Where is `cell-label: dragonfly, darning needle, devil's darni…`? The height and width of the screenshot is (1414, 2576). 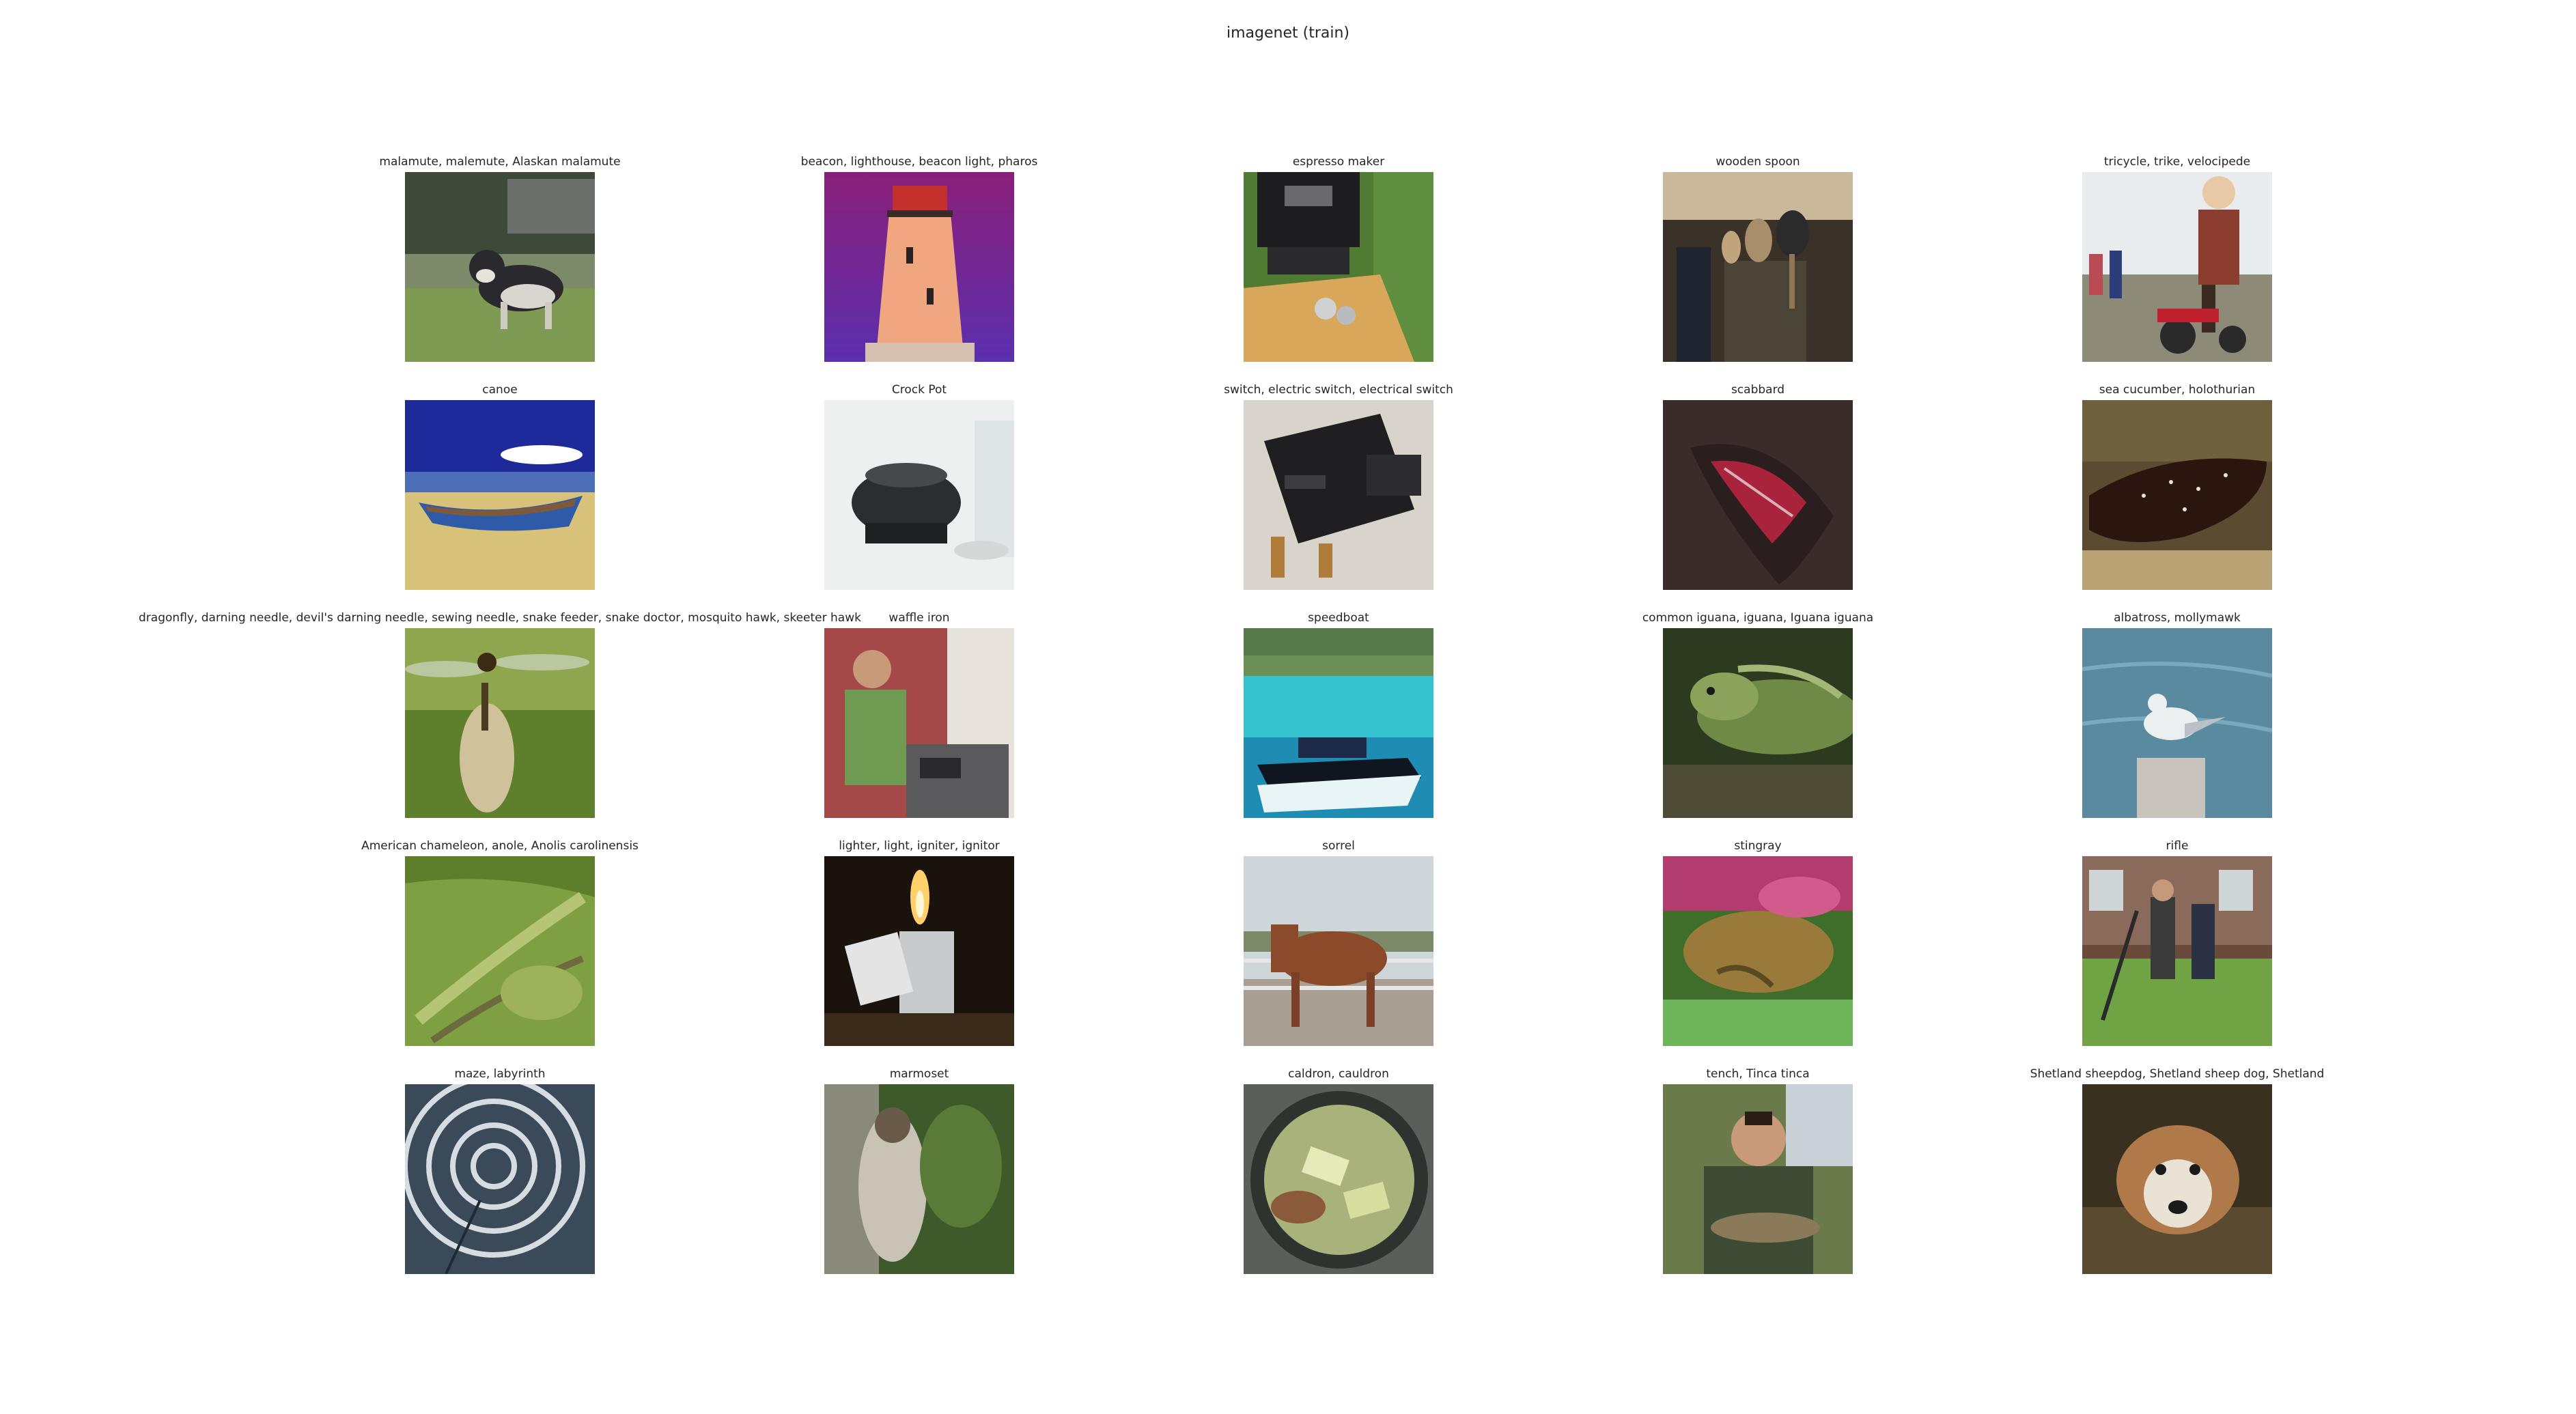
cell-label: dragonfly, darning needle, devil's darni… is located at coordinates (500, 618).